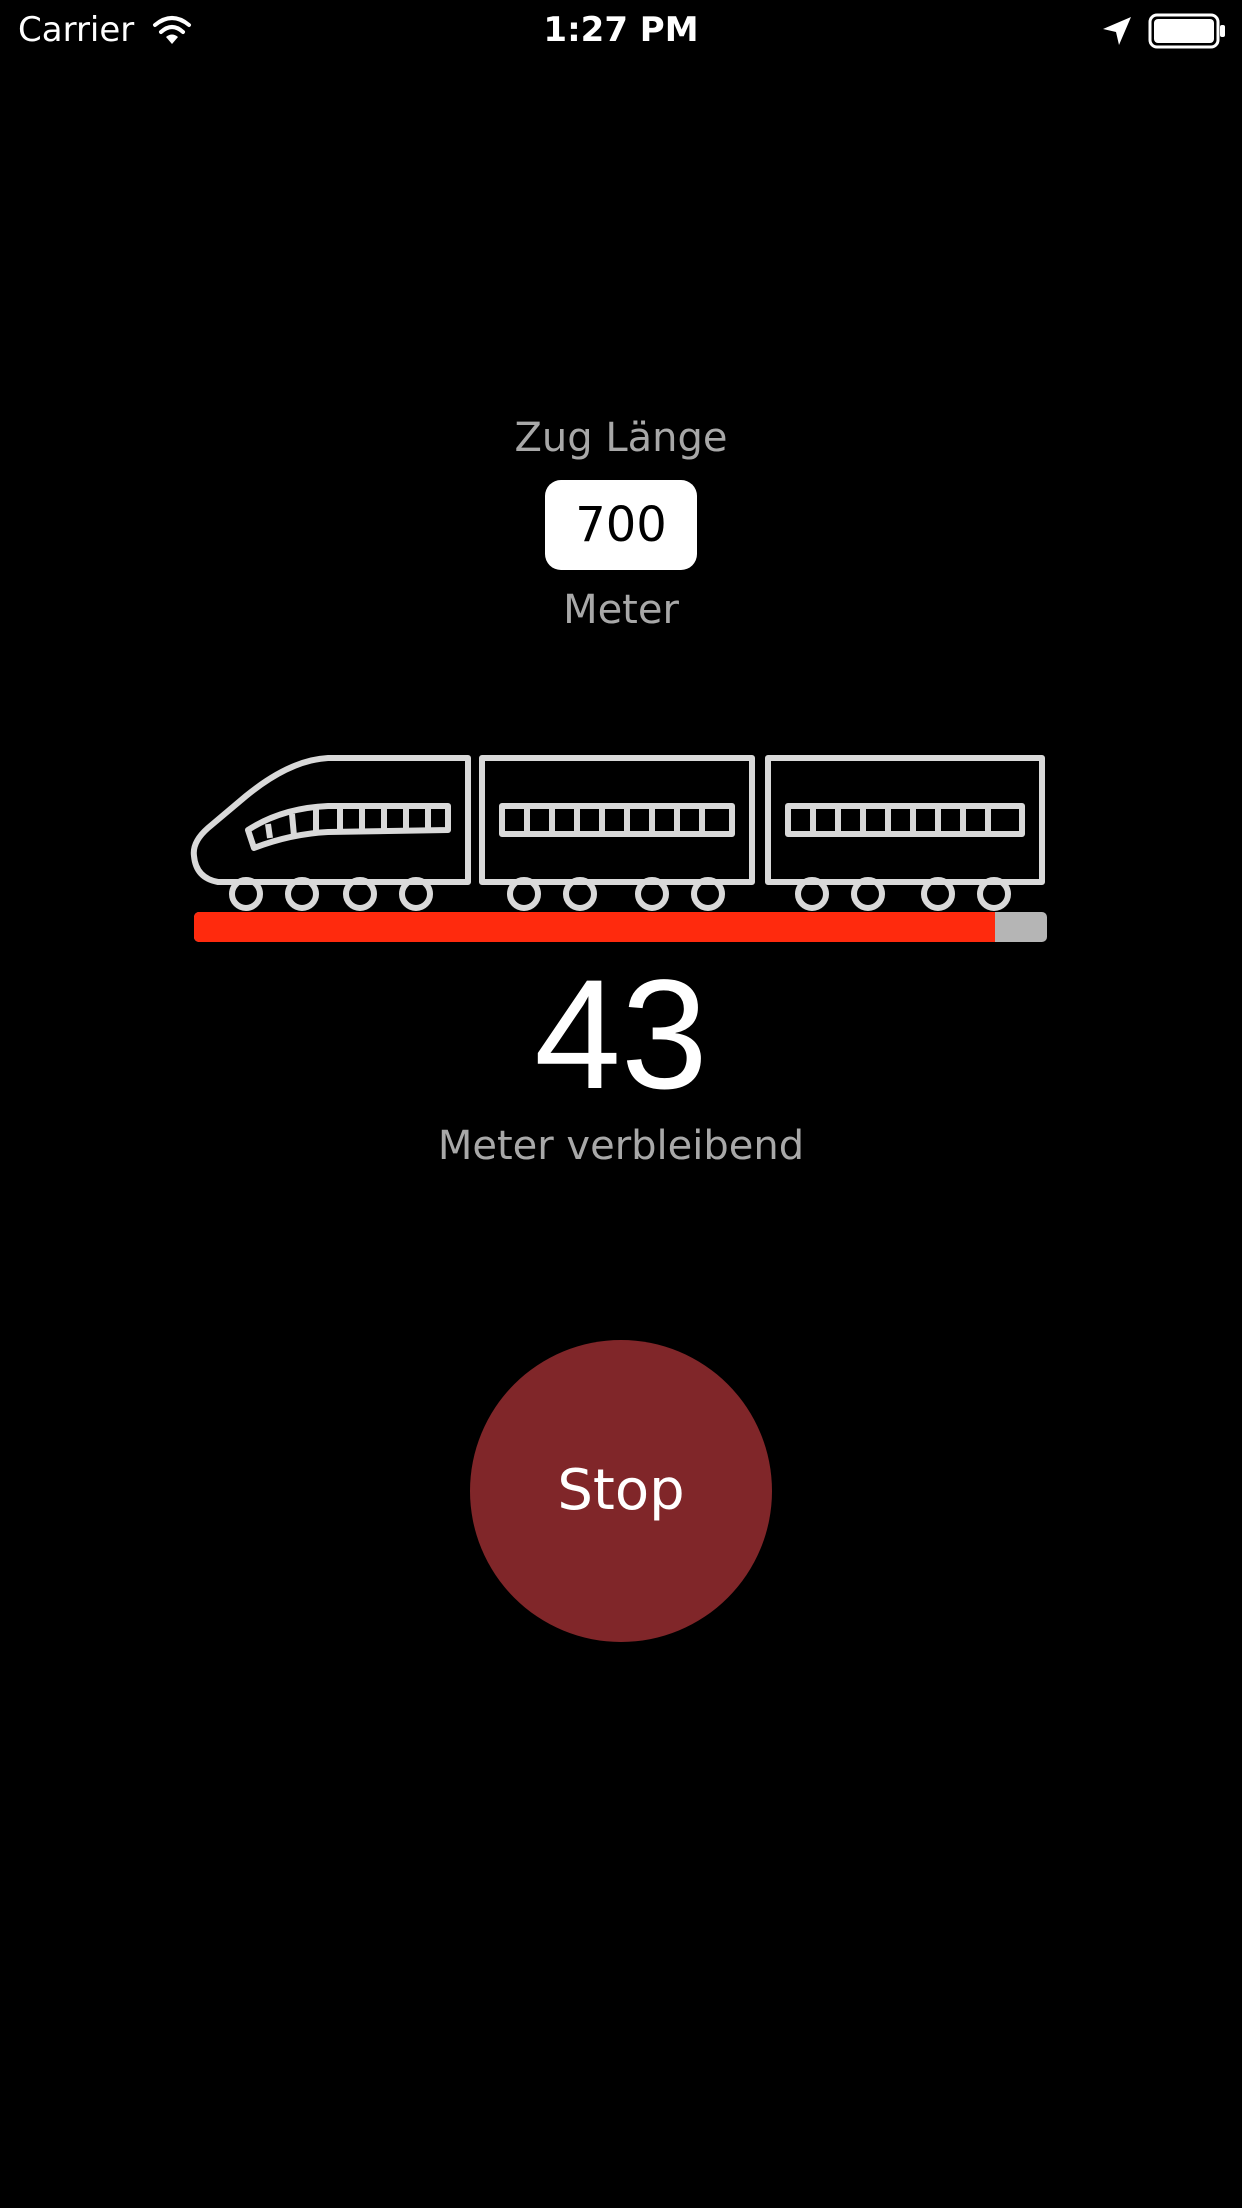 The image size is (1242, 2208). I want to click on status-time: 1:27 PM, so click(621, 30).